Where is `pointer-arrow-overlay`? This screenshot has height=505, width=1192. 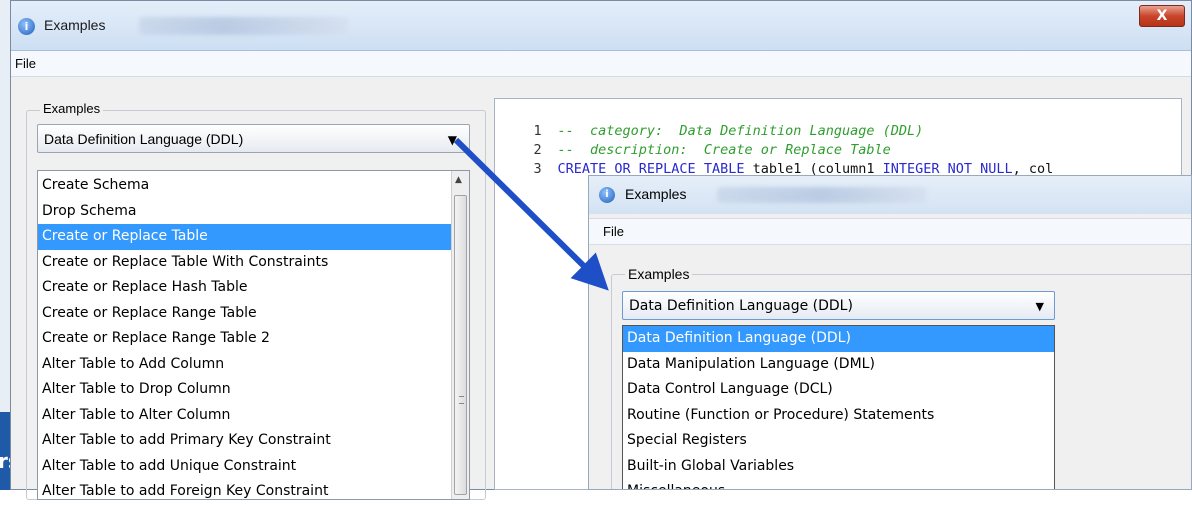
pointer-arrow-overlay is located at coordinates (531, 214).